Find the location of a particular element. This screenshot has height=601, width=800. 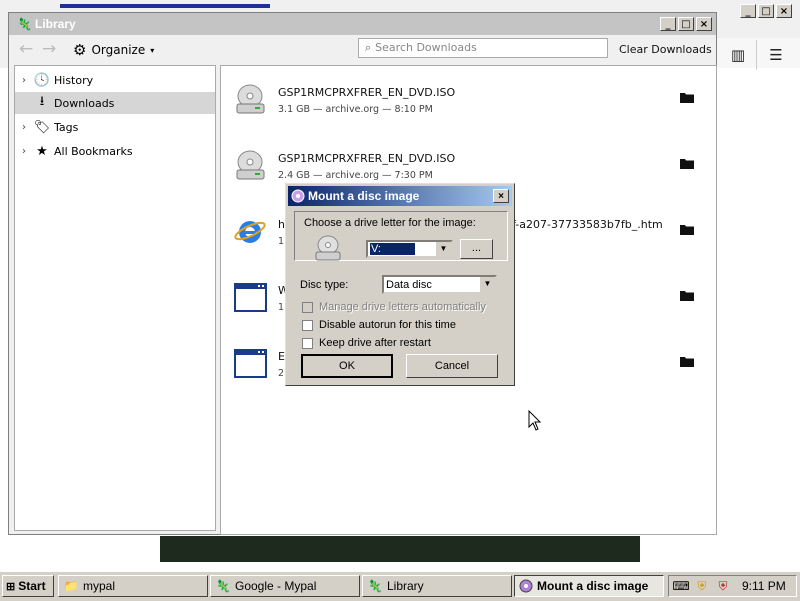

organize-label: Organize is located at coordinates (118, 50).